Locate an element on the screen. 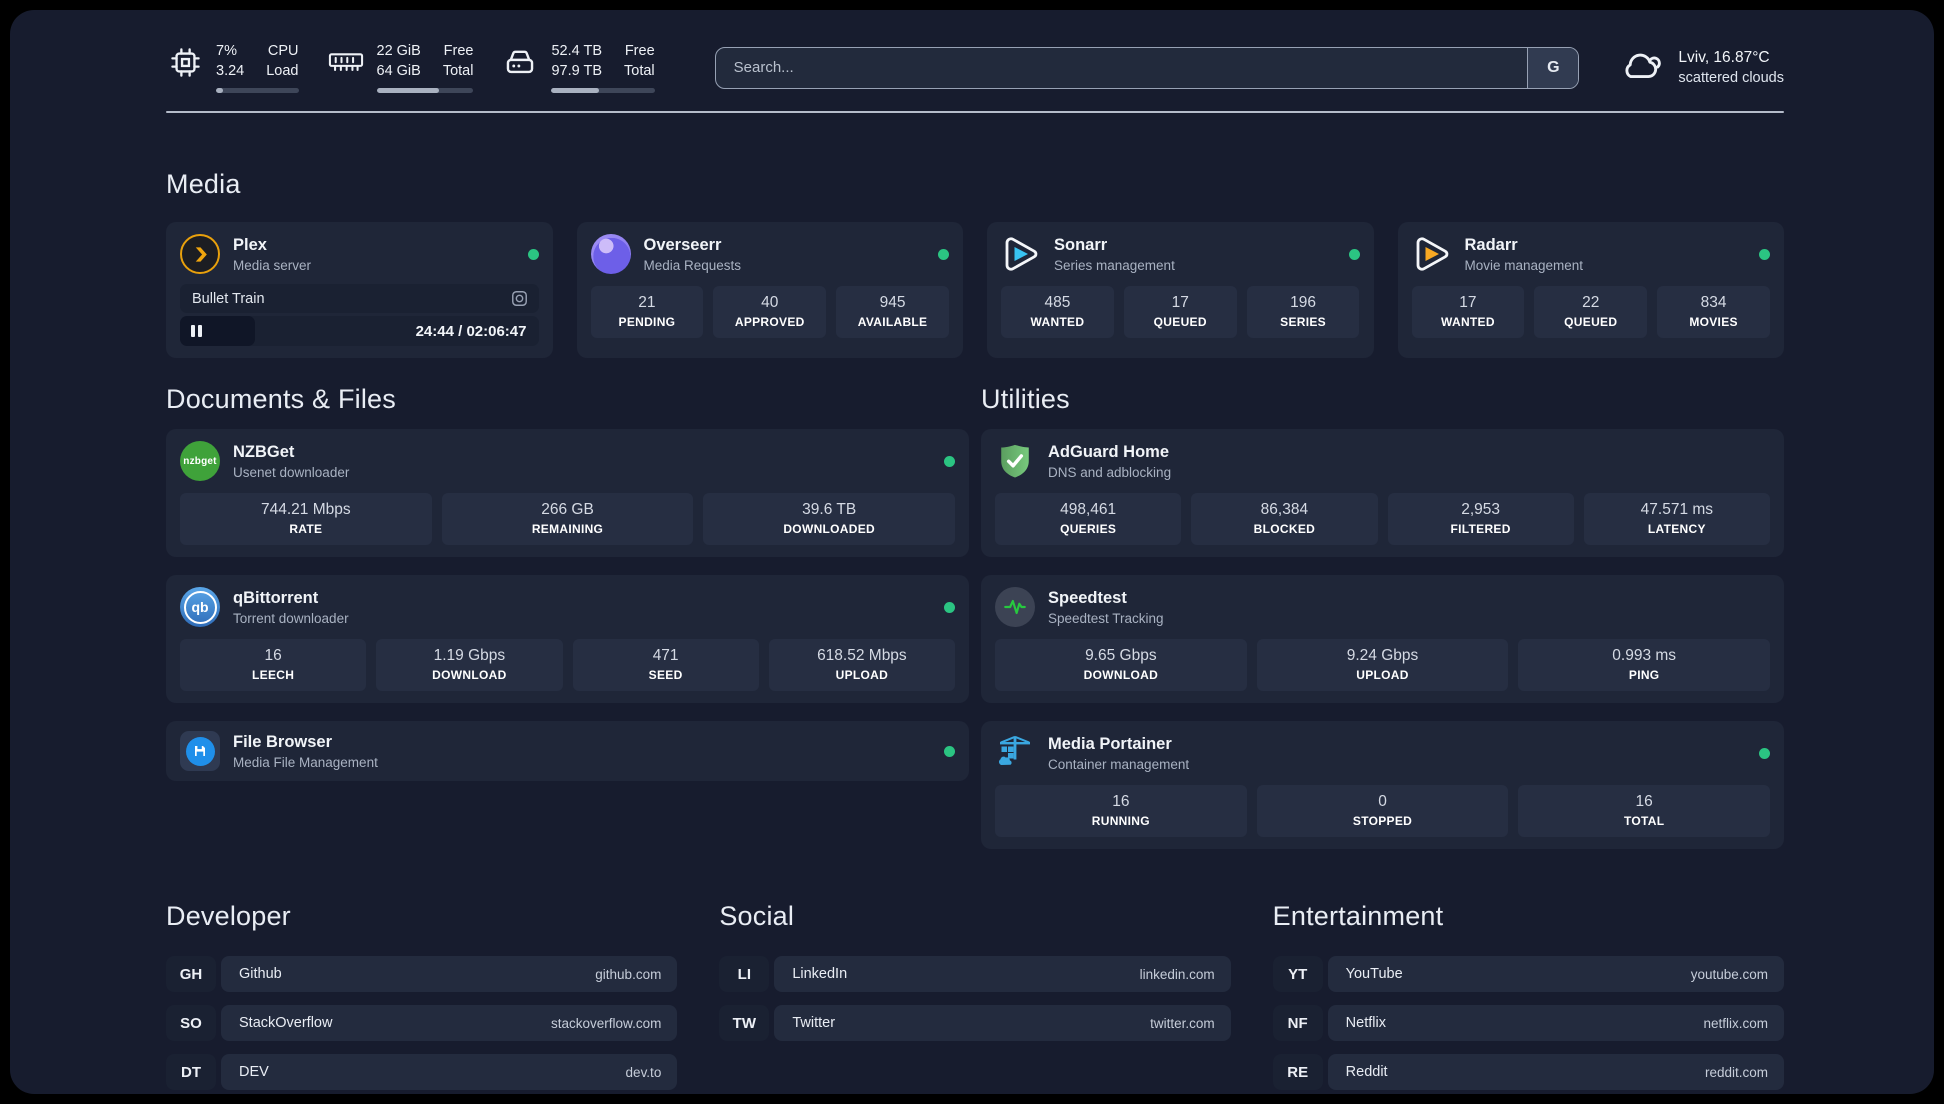 This screenshot has width=1944, height=1104. app-name: Media Portainer is located at coordinates (1110, 743).